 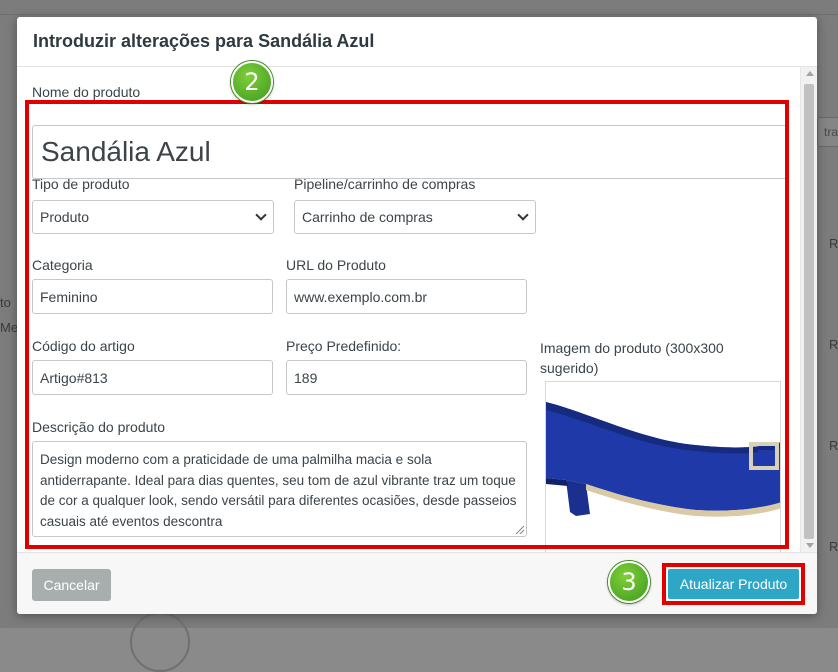 I want to click on price-label: Preço Predefinido:, so click(x=344, y=346).